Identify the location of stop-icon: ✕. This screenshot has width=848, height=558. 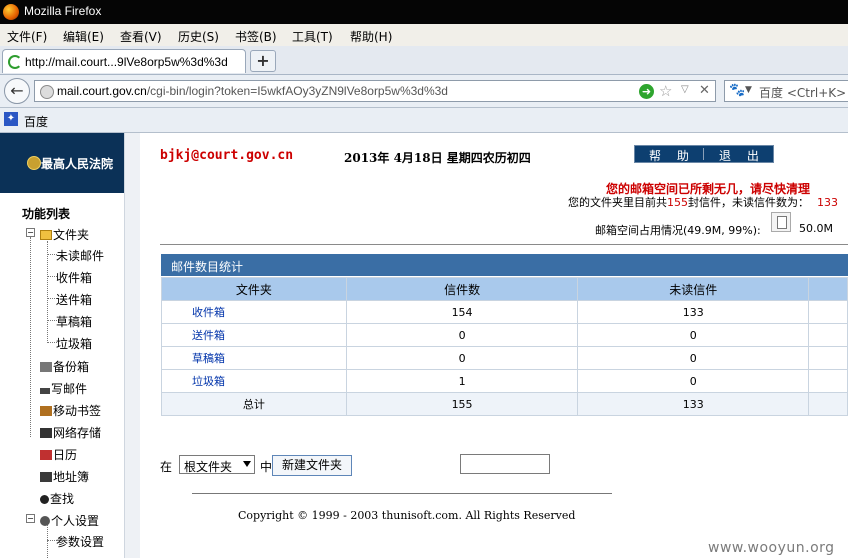
(704, 90).